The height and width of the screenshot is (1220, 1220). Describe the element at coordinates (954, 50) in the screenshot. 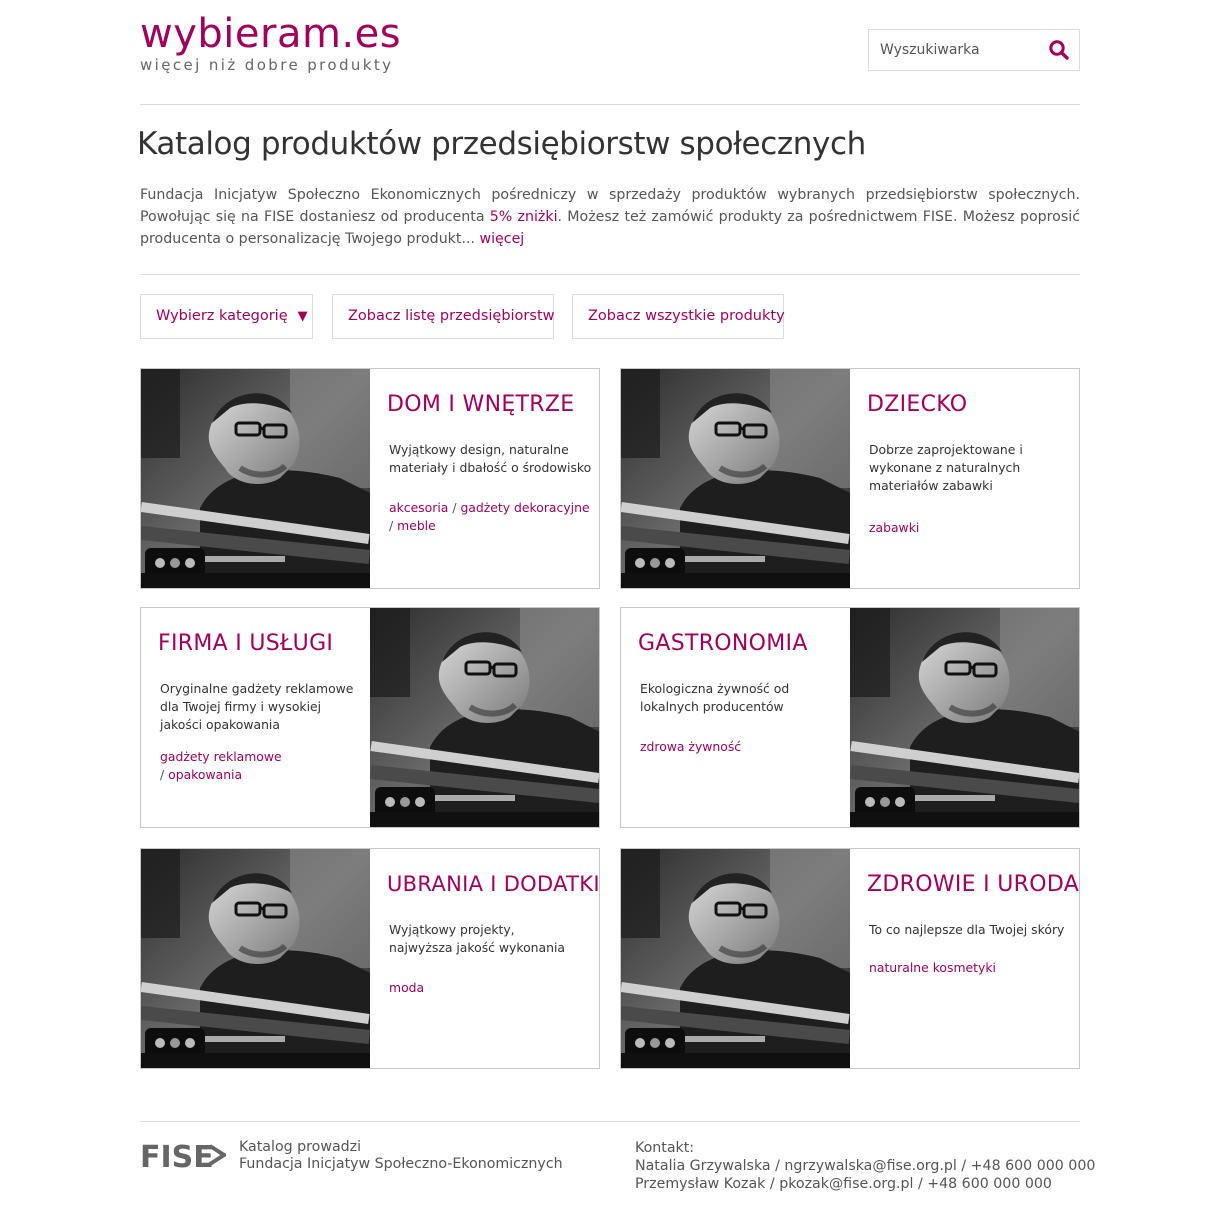

I see `search-input` at that location.